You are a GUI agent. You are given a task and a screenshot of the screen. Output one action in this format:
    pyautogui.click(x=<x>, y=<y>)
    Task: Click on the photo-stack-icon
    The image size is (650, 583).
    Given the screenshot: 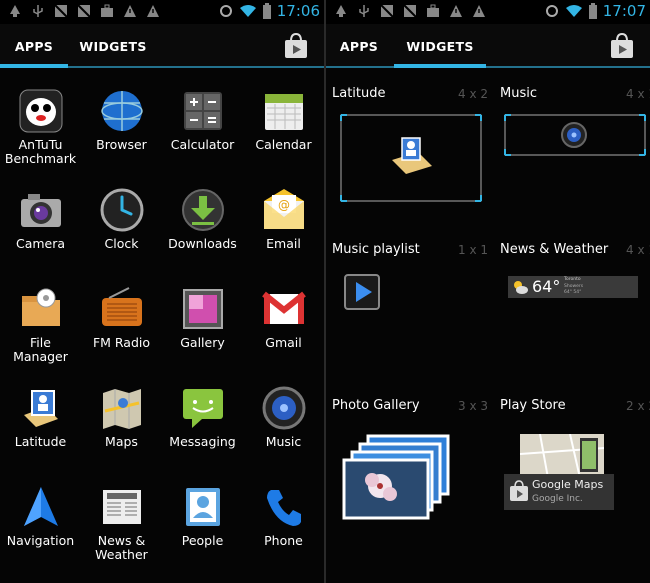 What is the action you would take?
    pyautogui.click(x=396, y=477)
    